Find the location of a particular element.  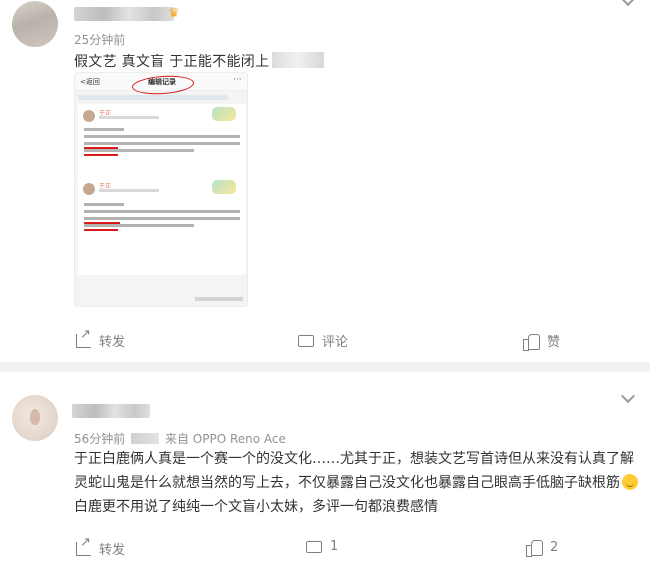

comment-button: 评论 is located at coordinates (323, 340).